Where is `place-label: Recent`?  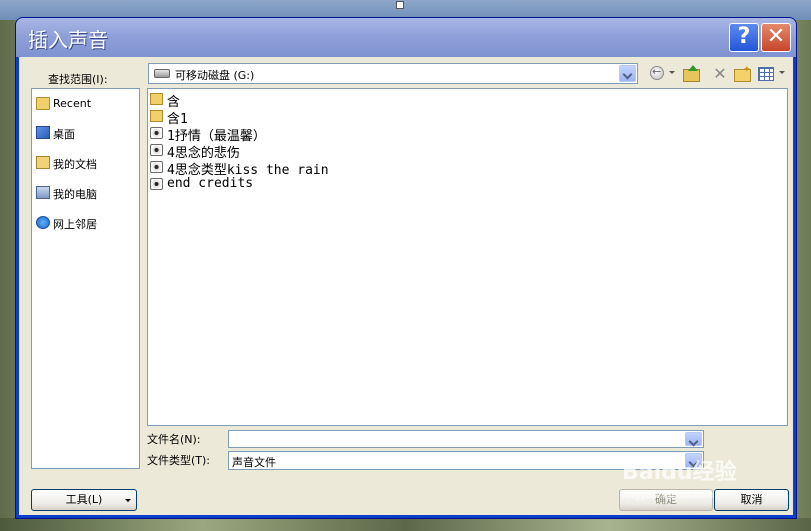
place-label: Recent is located at coordinates (72, 103).